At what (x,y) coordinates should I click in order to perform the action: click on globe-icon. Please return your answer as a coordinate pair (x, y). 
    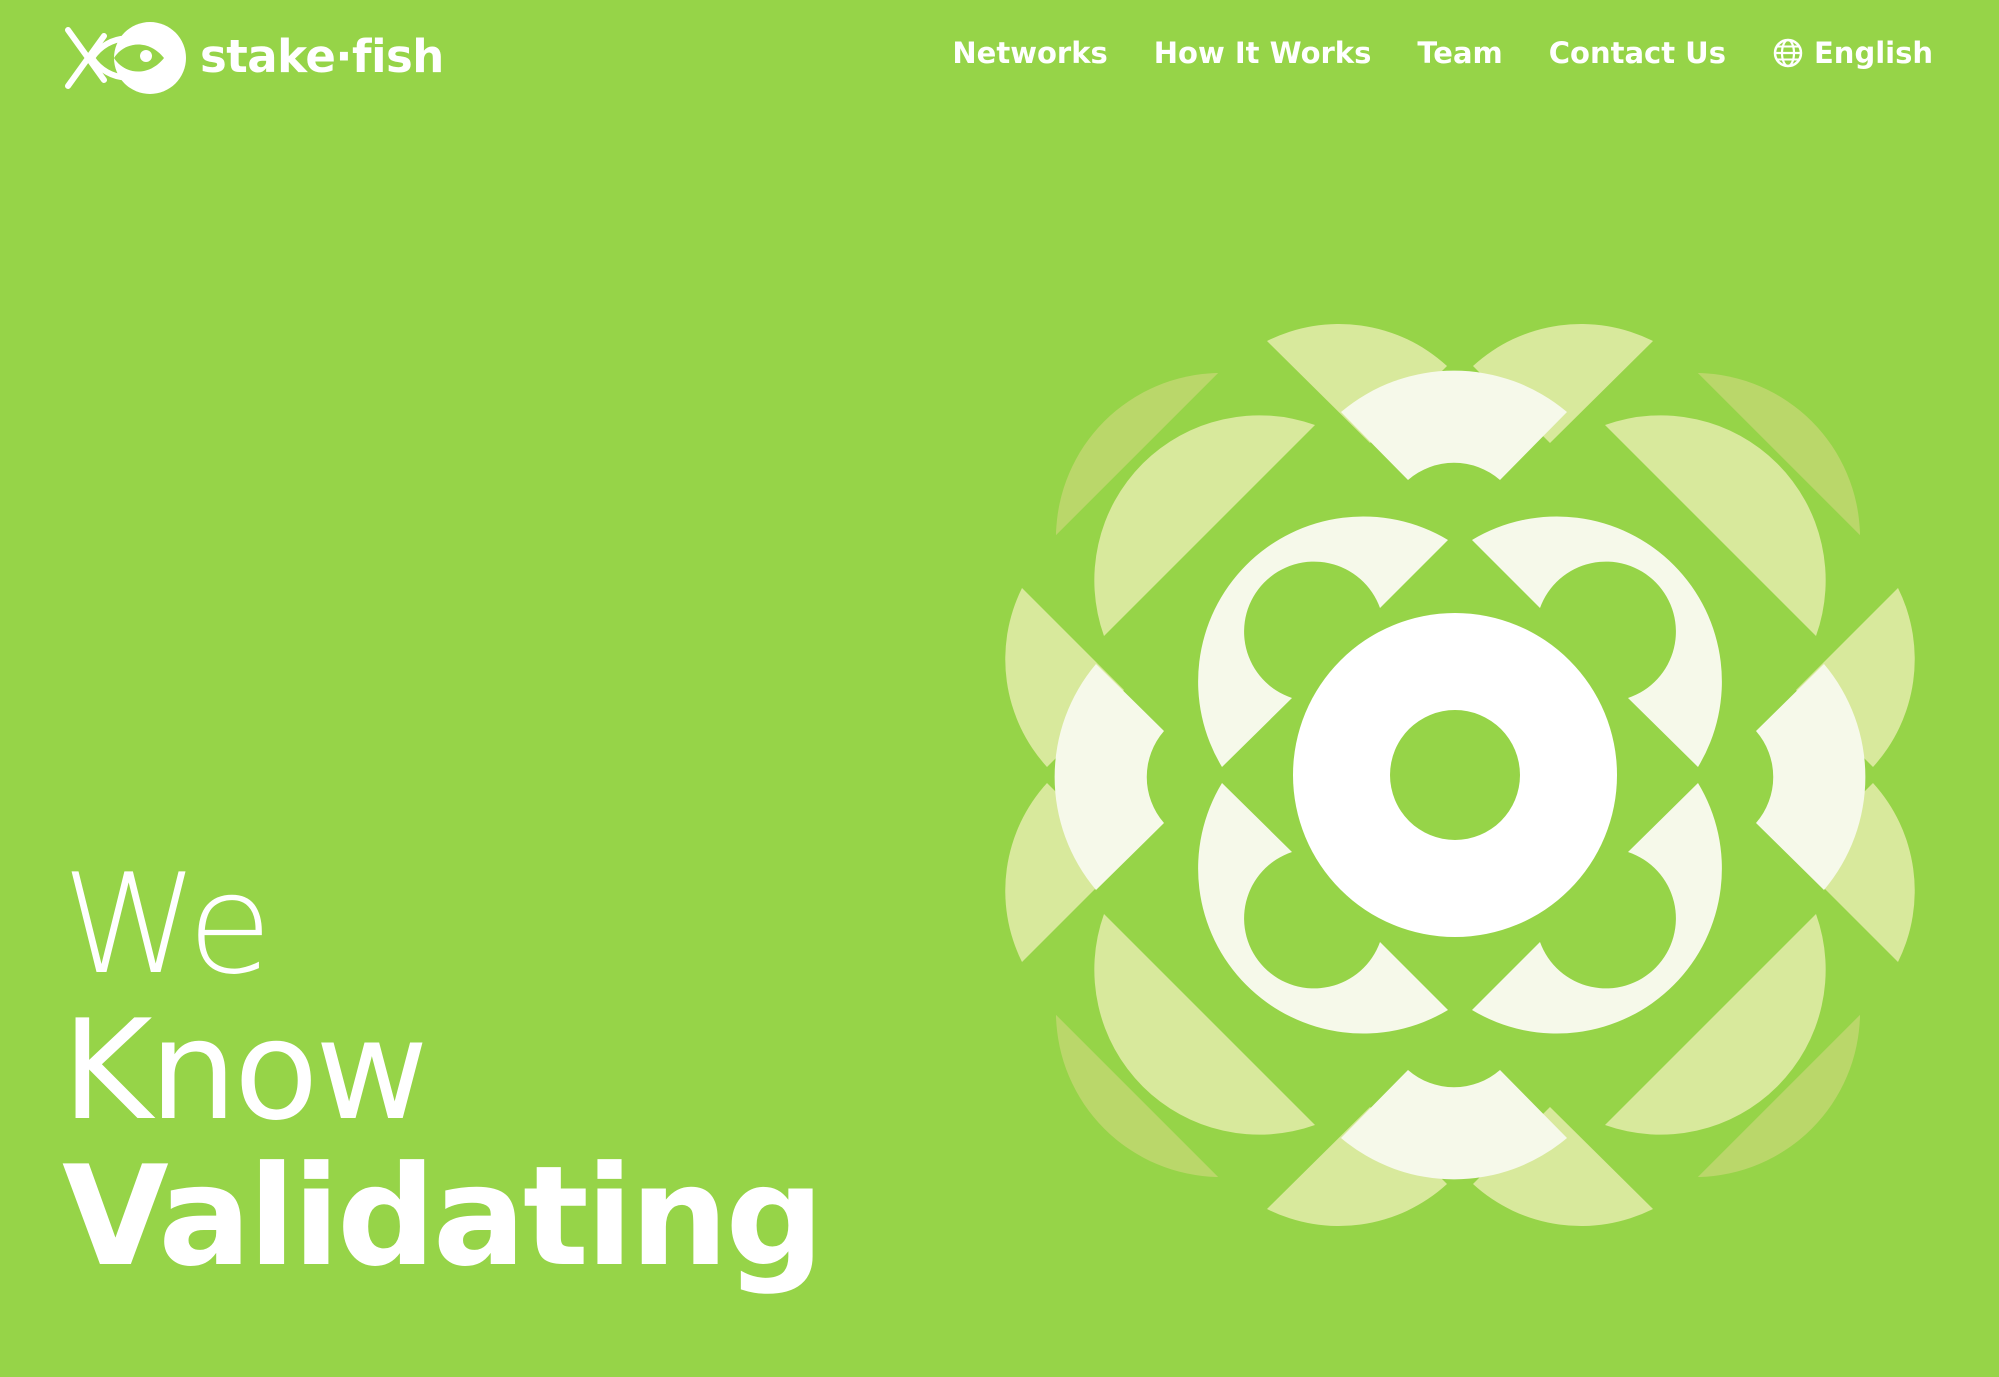
    Looking at the image, I should click on (1788, 53).